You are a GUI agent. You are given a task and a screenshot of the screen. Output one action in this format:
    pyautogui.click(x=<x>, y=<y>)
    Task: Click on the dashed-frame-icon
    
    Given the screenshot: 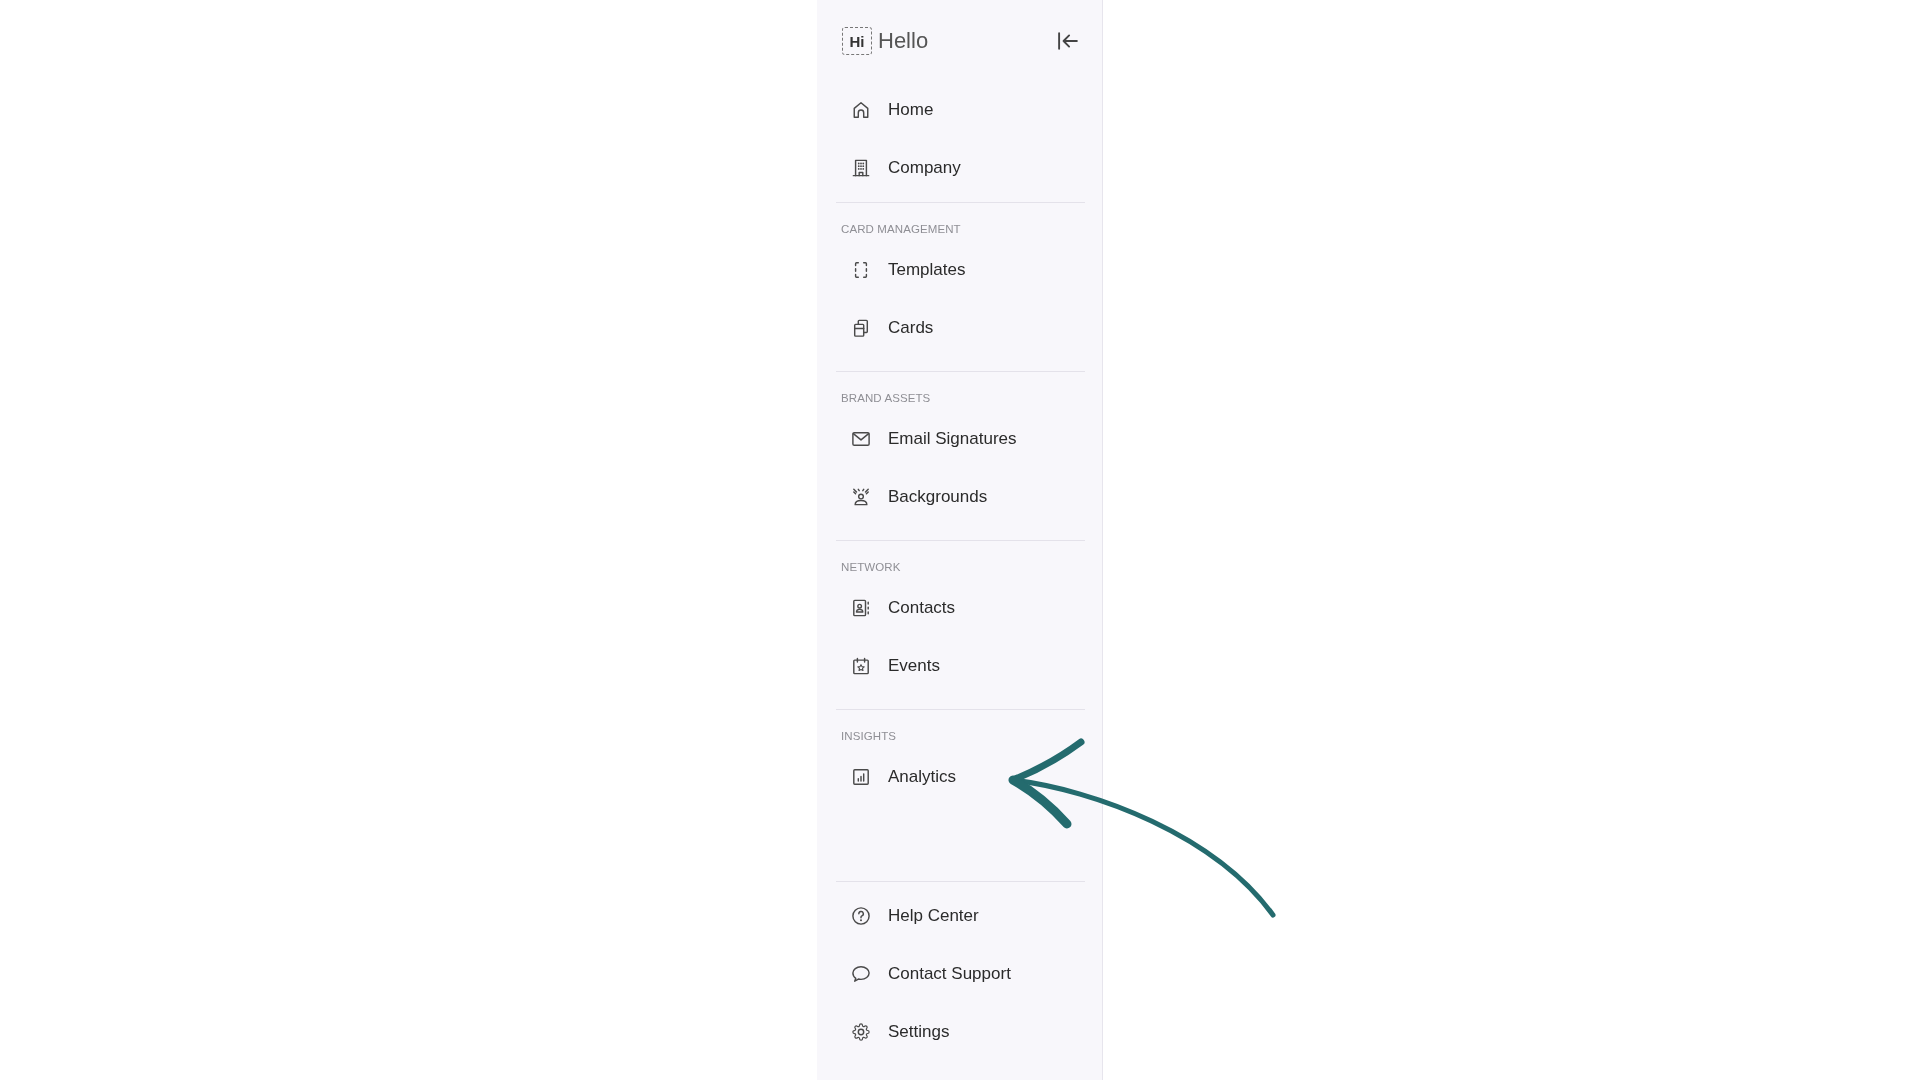 What is the action you would take?
    pyautogui.click(x=861, y=270)
    